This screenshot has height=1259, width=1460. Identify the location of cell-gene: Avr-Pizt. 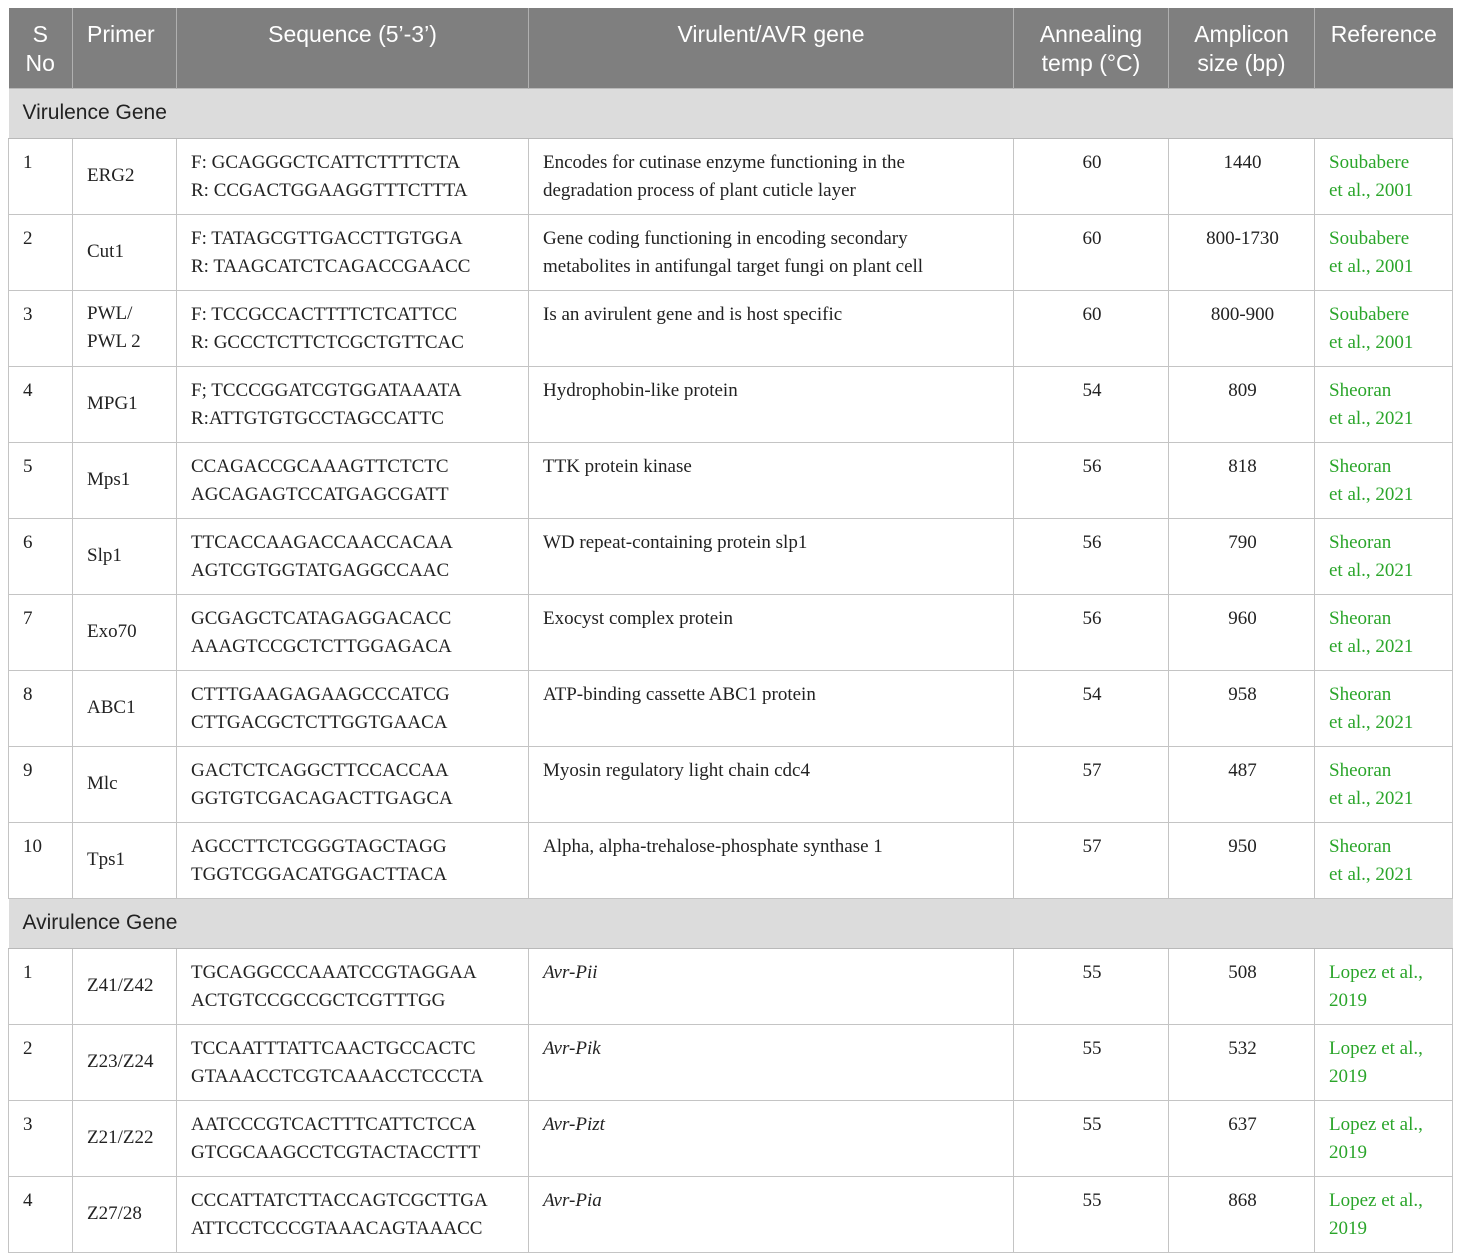
(771, 1138).